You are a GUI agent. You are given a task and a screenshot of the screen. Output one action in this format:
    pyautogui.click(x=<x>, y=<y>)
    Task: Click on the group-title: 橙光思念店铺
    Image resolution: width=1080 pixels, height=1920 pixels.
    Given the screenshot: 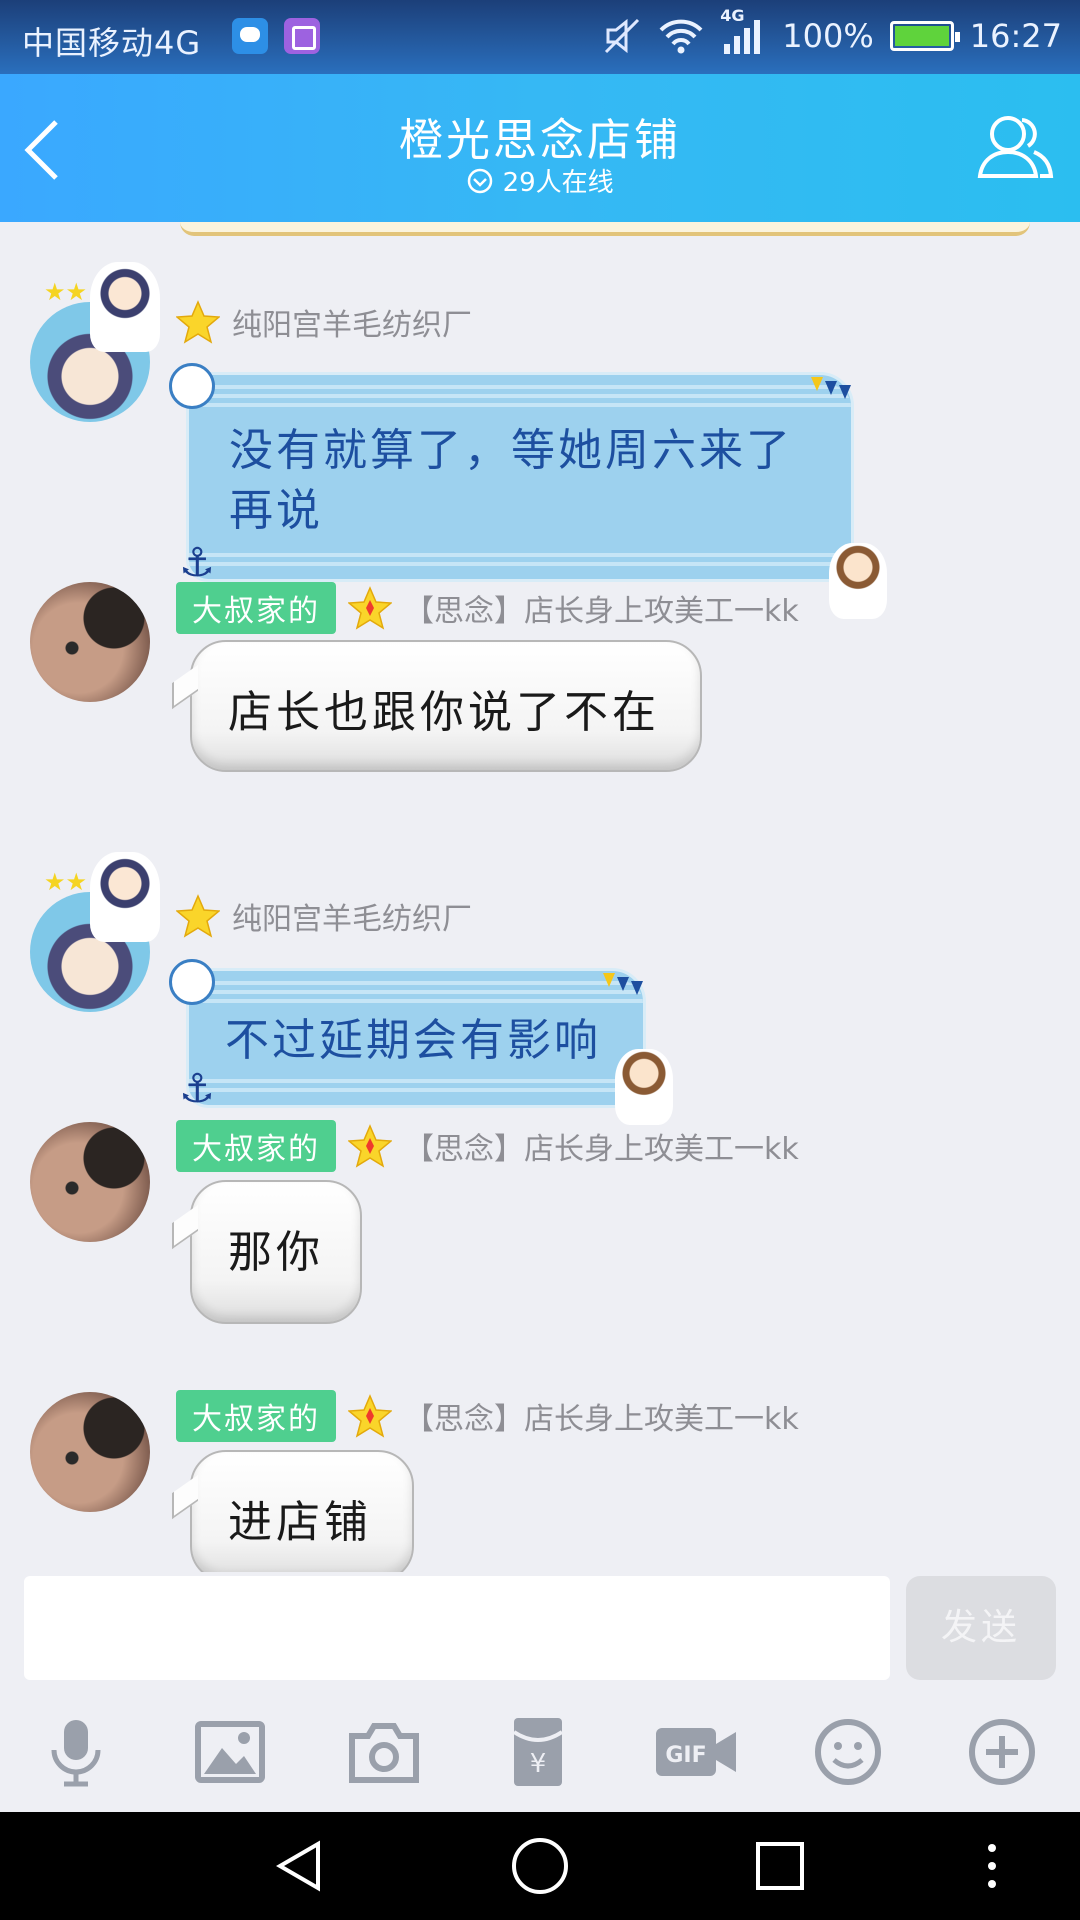 What is the action you would take?
    pyautogui.click(x=540, y=136)
    